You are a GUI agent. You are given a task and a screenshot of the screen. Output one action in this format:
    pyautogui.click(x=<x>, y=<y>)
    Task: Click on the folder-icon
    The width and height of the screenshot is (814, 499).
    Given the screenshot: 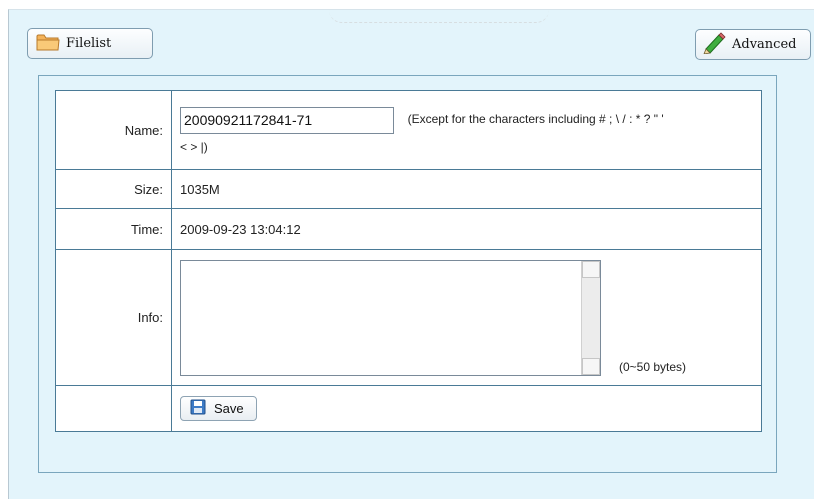 What is the action you would take?
    pyautogui.click(x=48, y=44)
    